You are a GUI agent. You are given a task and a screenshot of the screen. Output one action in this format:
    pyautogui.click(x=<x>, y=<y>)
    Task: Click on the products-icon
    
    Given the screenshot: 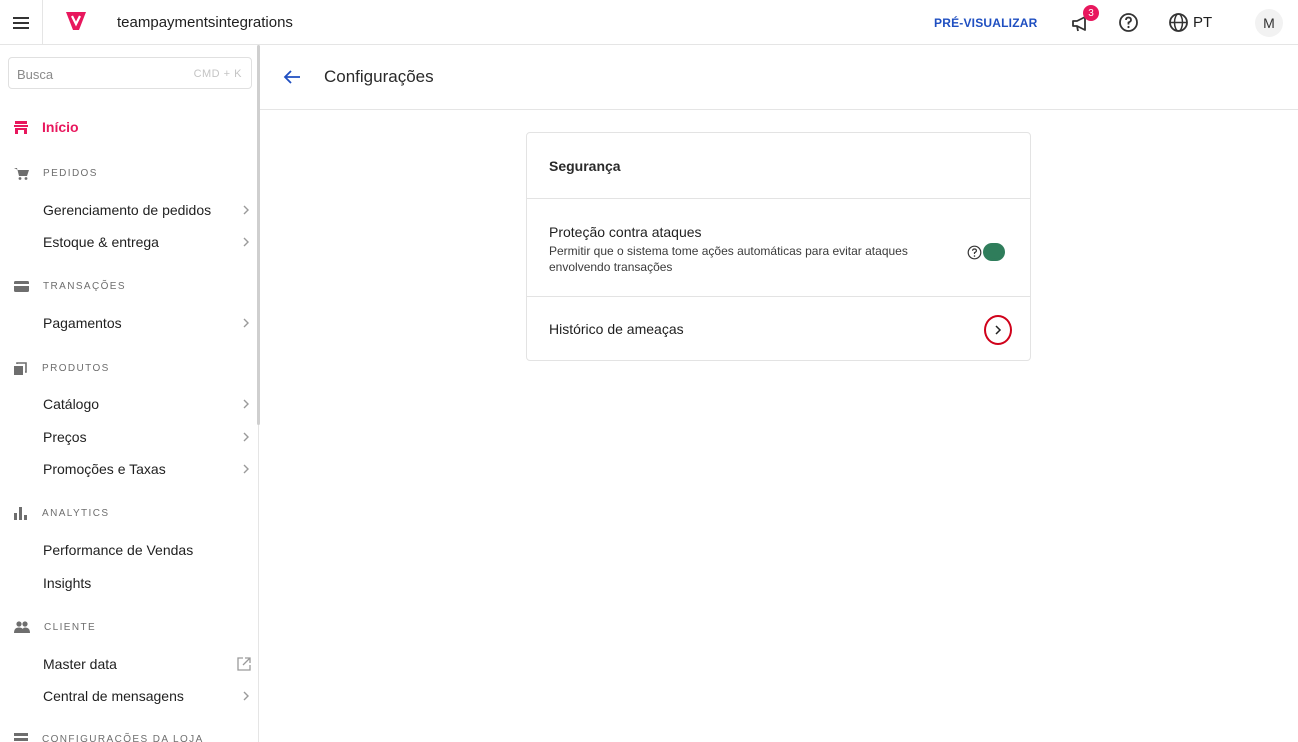 What is the action you would take?
    pyautogui.click(x=20, y=368)
    